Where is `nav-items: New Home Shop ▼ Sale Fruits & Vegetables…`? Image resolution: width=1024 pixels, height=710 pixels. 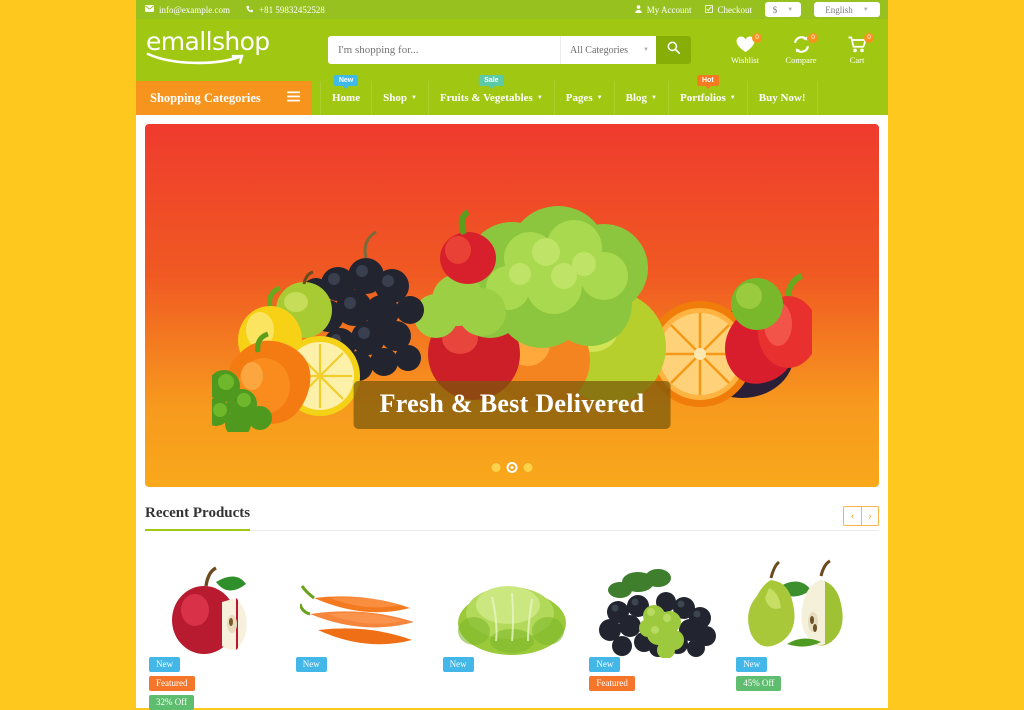 nav-items: New Home Shop ▼ Sale Fruits & Vegetables… is located at coordinates (569, 95).